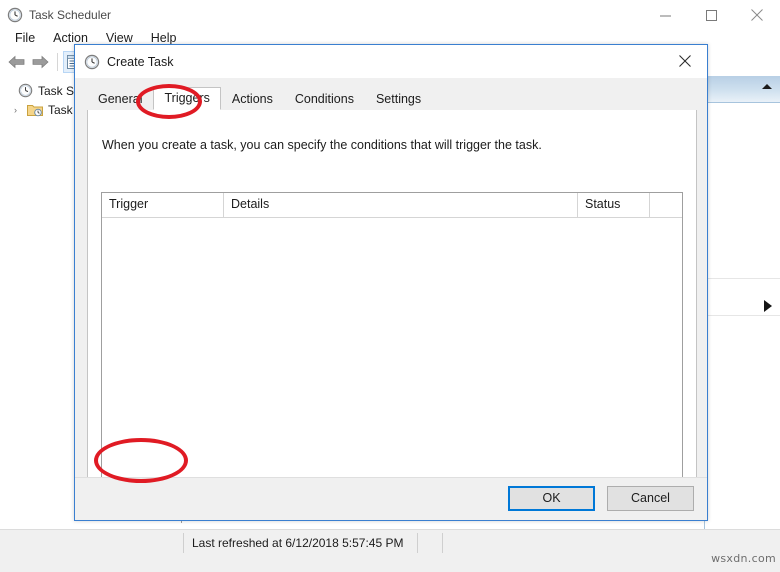  Describe the element at coordinates (390, 15) in the screenshot. I see `window-titlebar: Task Scheduler` at that location.